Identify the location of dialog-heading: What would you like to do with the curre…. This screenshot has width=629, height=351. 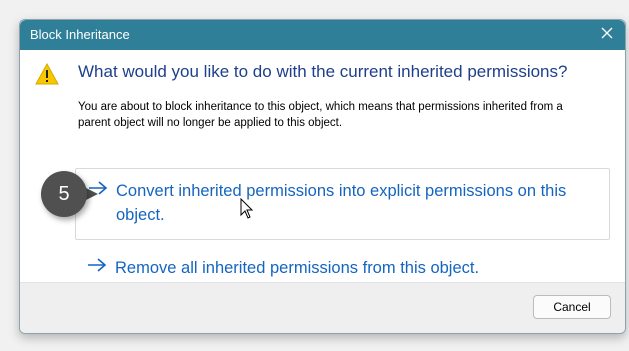
(323, 71).